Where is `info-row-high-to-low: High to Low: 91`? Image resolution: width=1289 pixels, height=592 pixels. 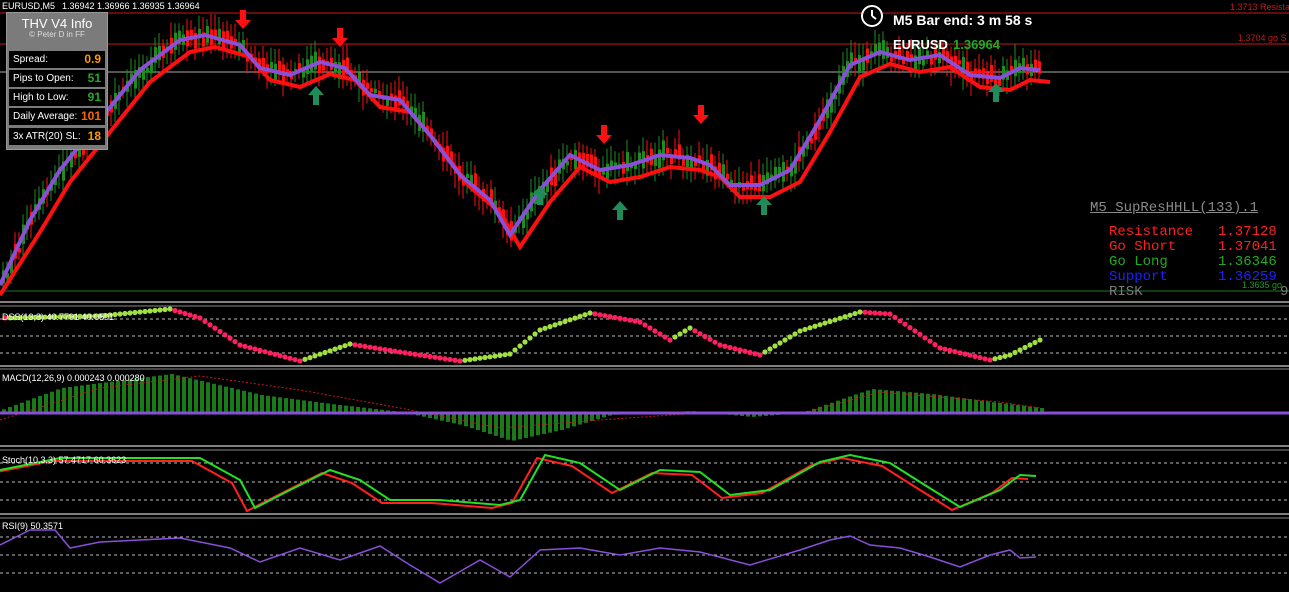 info-row-high-to-low: High to Low: 91 is located at coordinates (57, 97).